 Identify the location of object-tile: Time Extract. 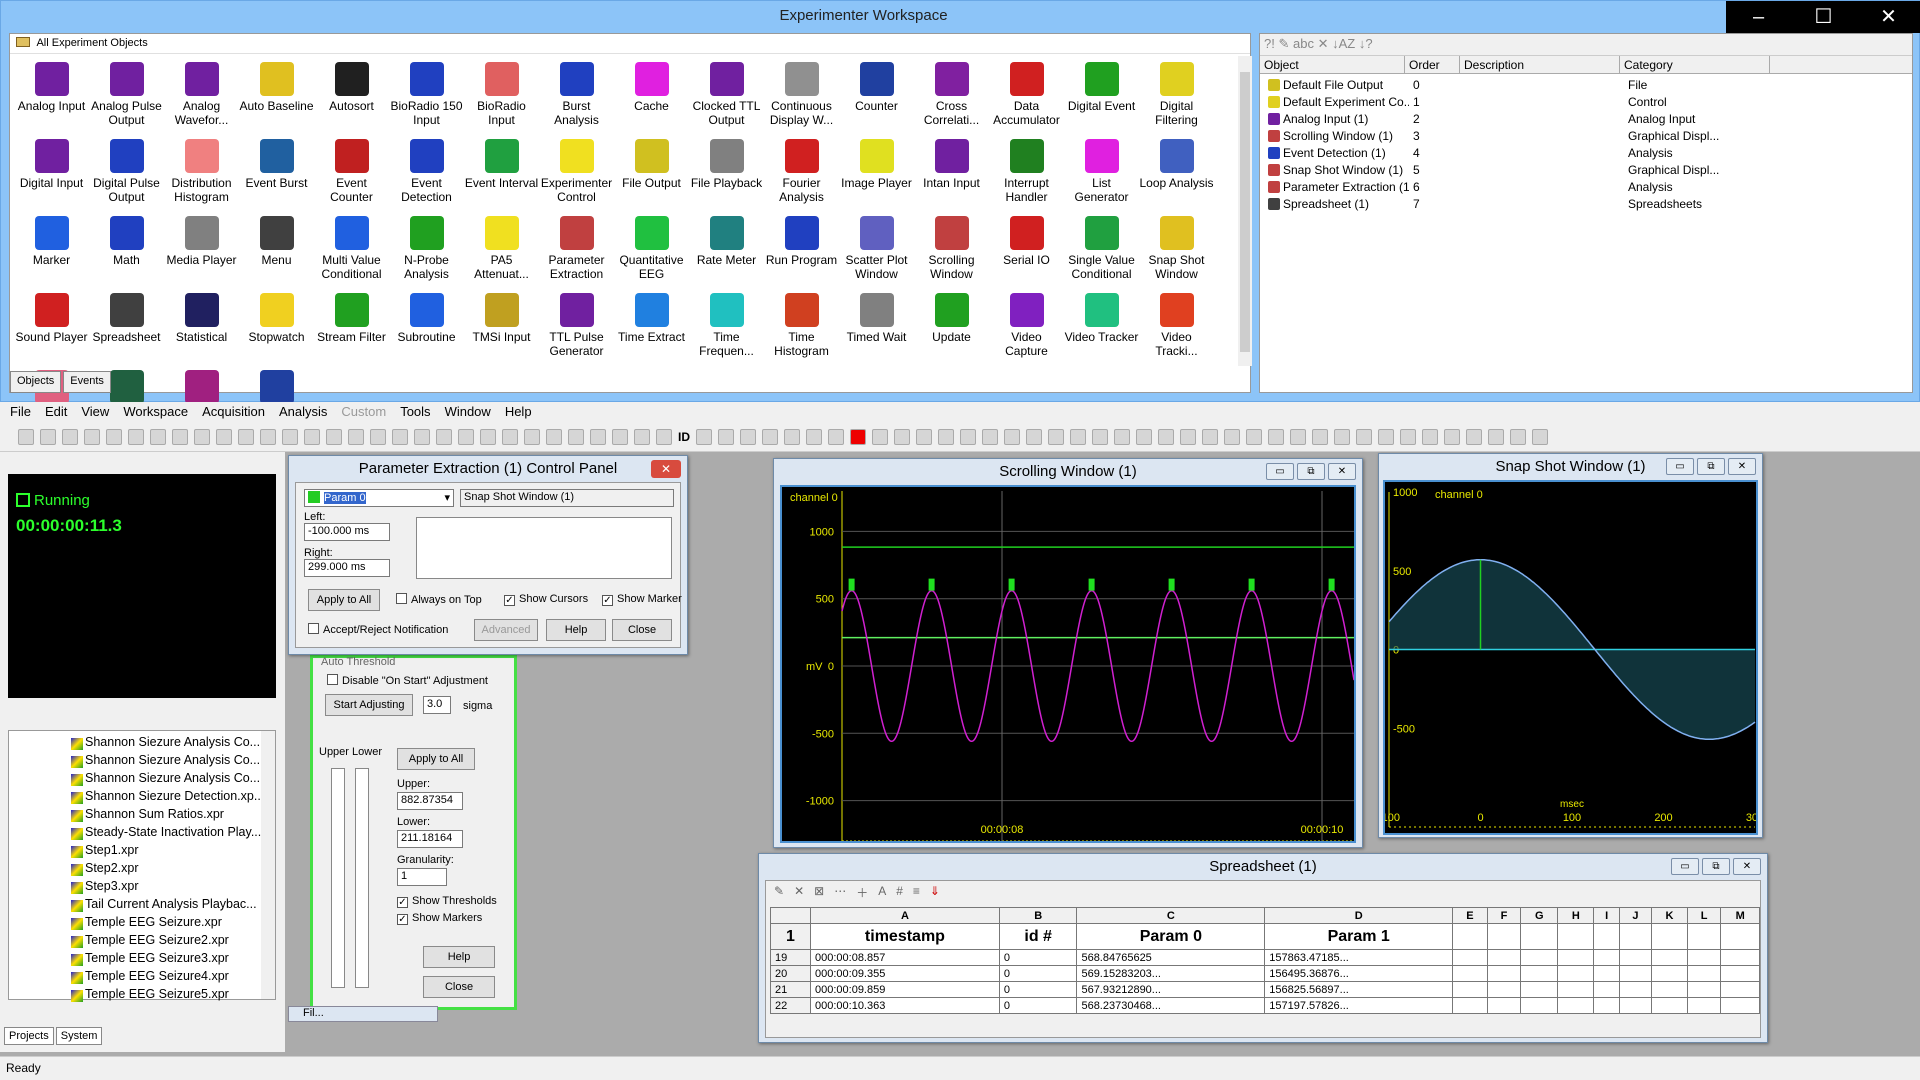
(651, 324).